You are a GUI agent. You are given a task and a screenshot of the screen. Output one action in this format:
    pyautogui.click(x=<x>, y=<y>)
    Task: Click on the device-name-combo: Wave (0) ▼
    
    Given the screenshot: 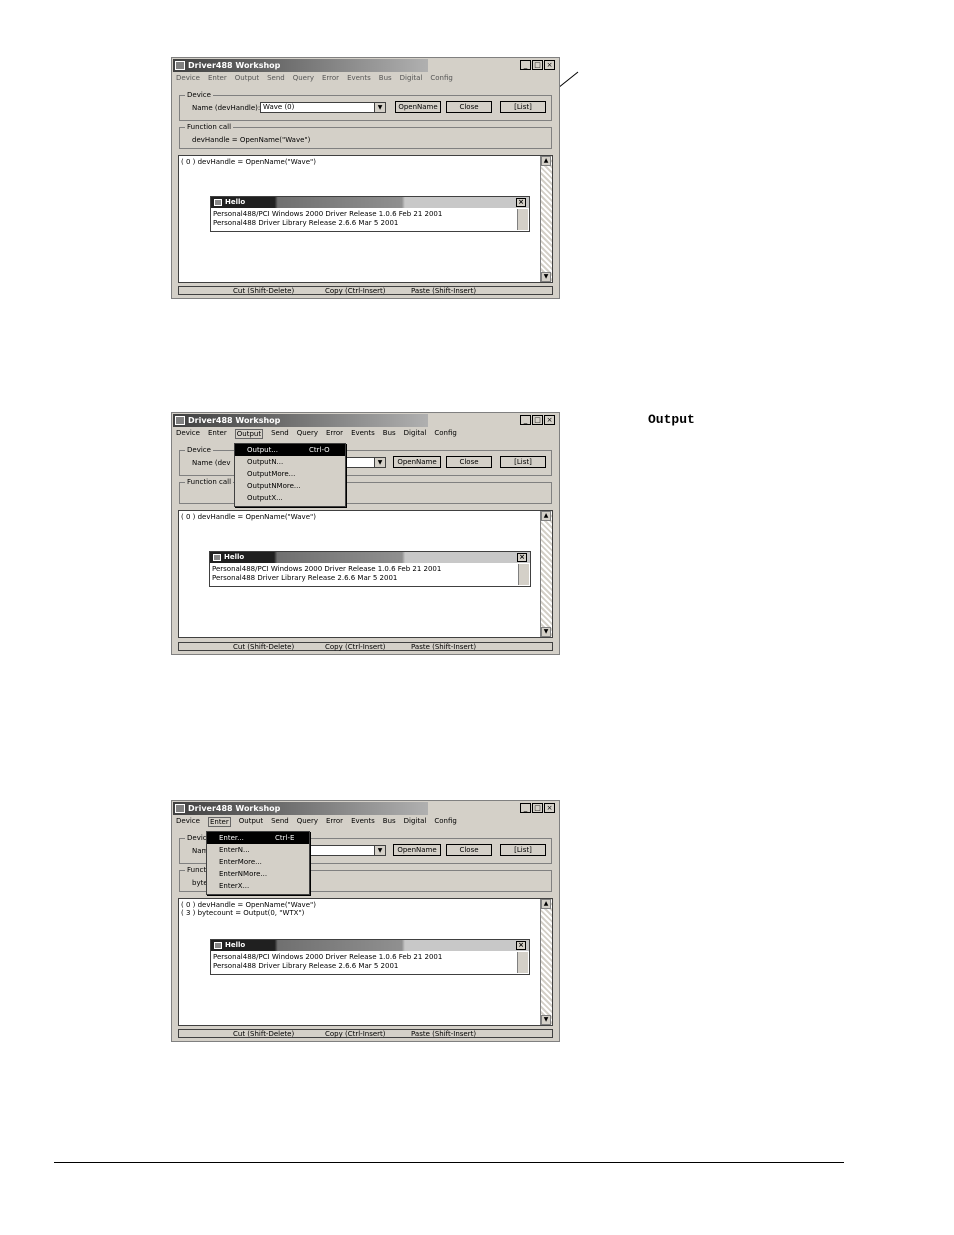 What is the action you would take?
    pyautogui.click(x=323, y=107)
    